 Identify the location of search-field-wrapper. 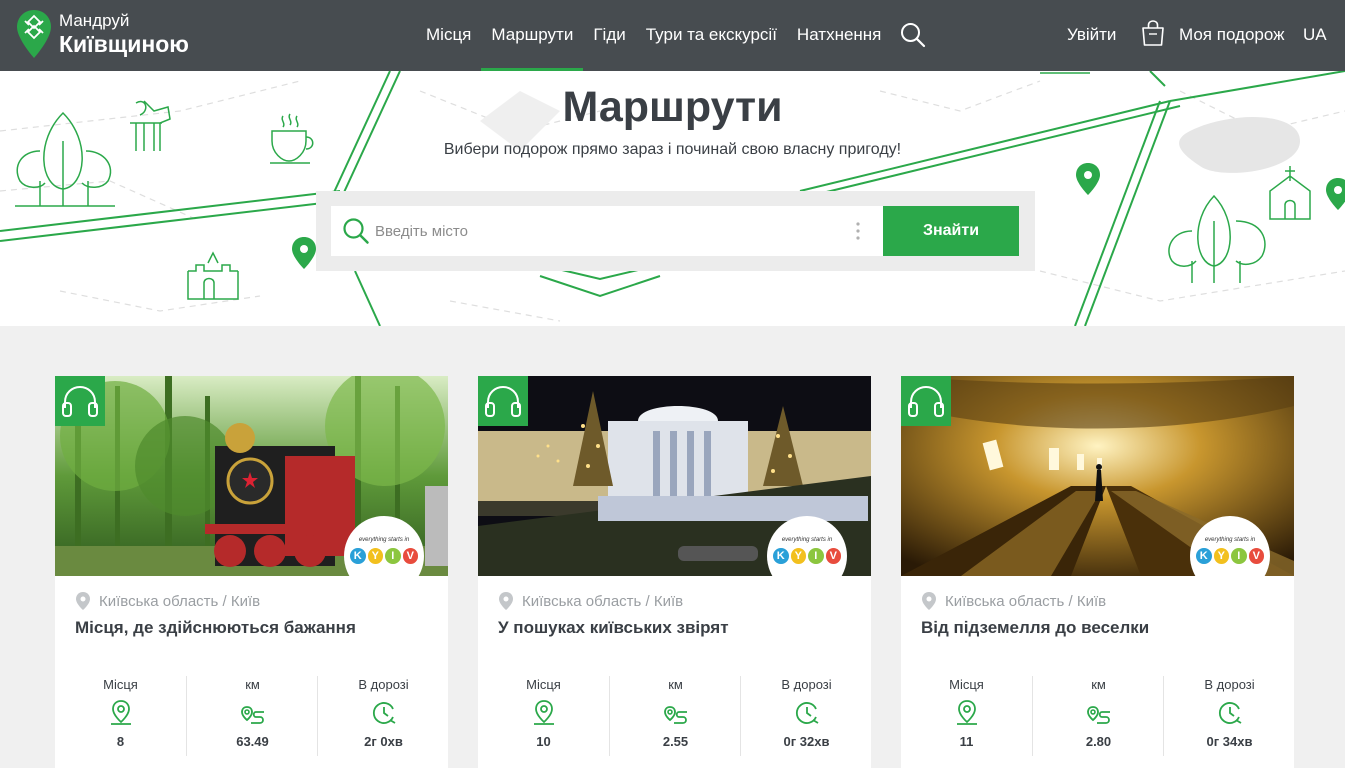
(607, 231).